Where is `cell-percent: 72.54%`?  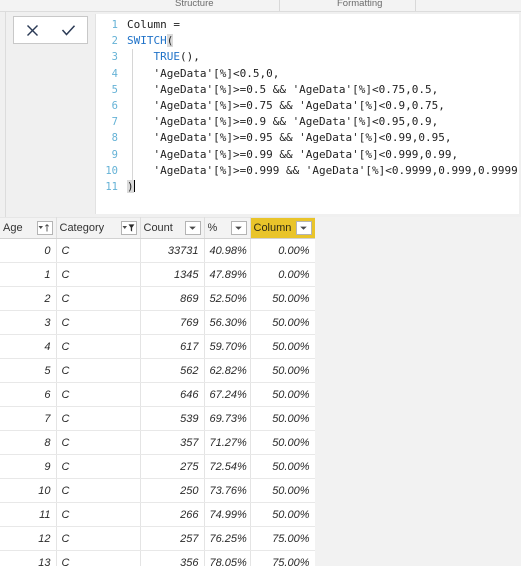 cell-percent: 72.54% is located at coordinates (227, 466).